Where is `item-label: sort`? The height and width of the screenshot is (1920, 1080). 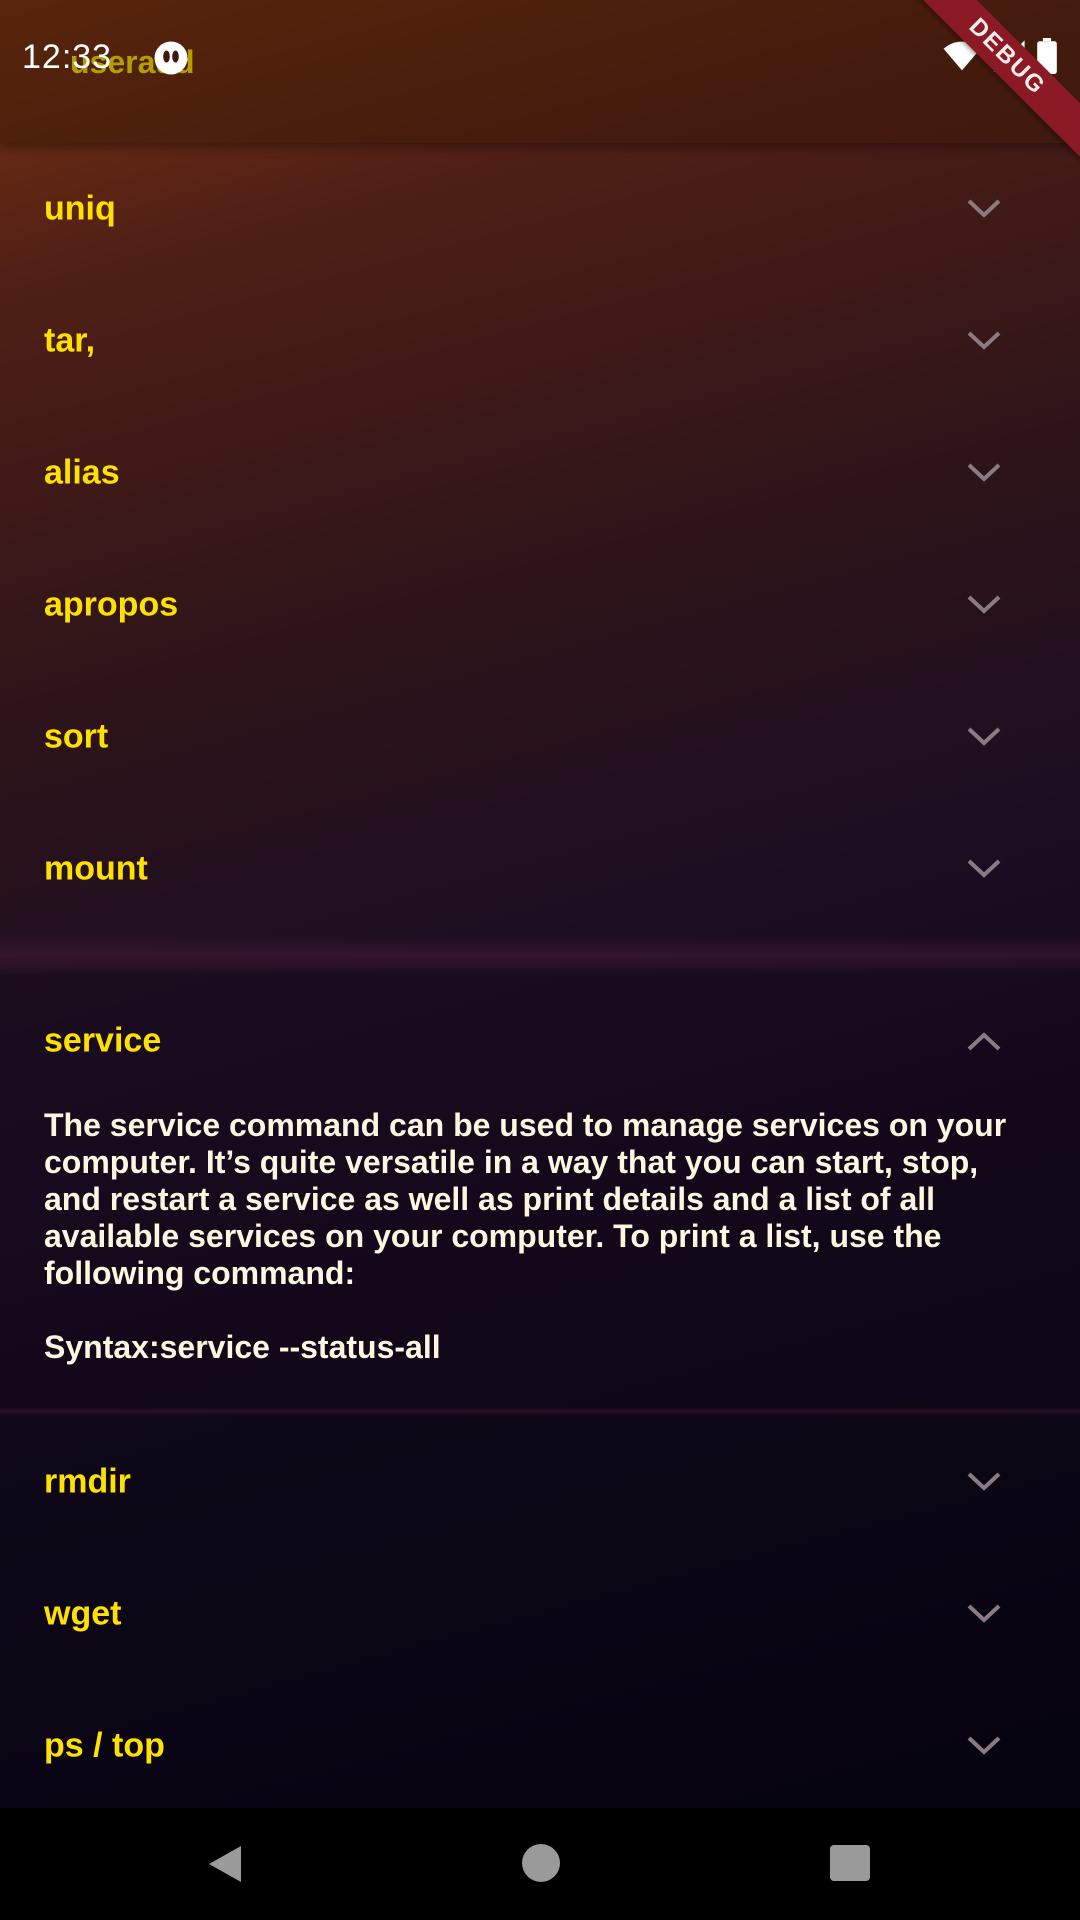
item-label: sort is located at coordinates (76, 736).